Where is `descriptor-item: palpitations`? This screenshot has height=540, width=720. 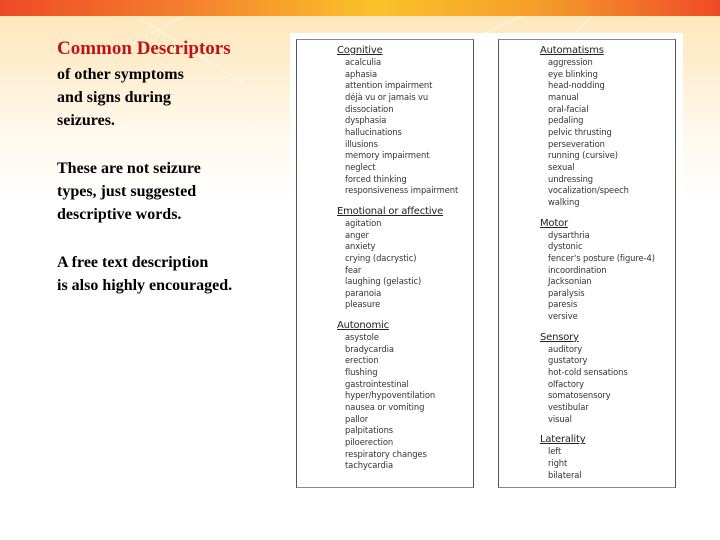
descriptor-item: palpitations is located at coordinates (369, 430).